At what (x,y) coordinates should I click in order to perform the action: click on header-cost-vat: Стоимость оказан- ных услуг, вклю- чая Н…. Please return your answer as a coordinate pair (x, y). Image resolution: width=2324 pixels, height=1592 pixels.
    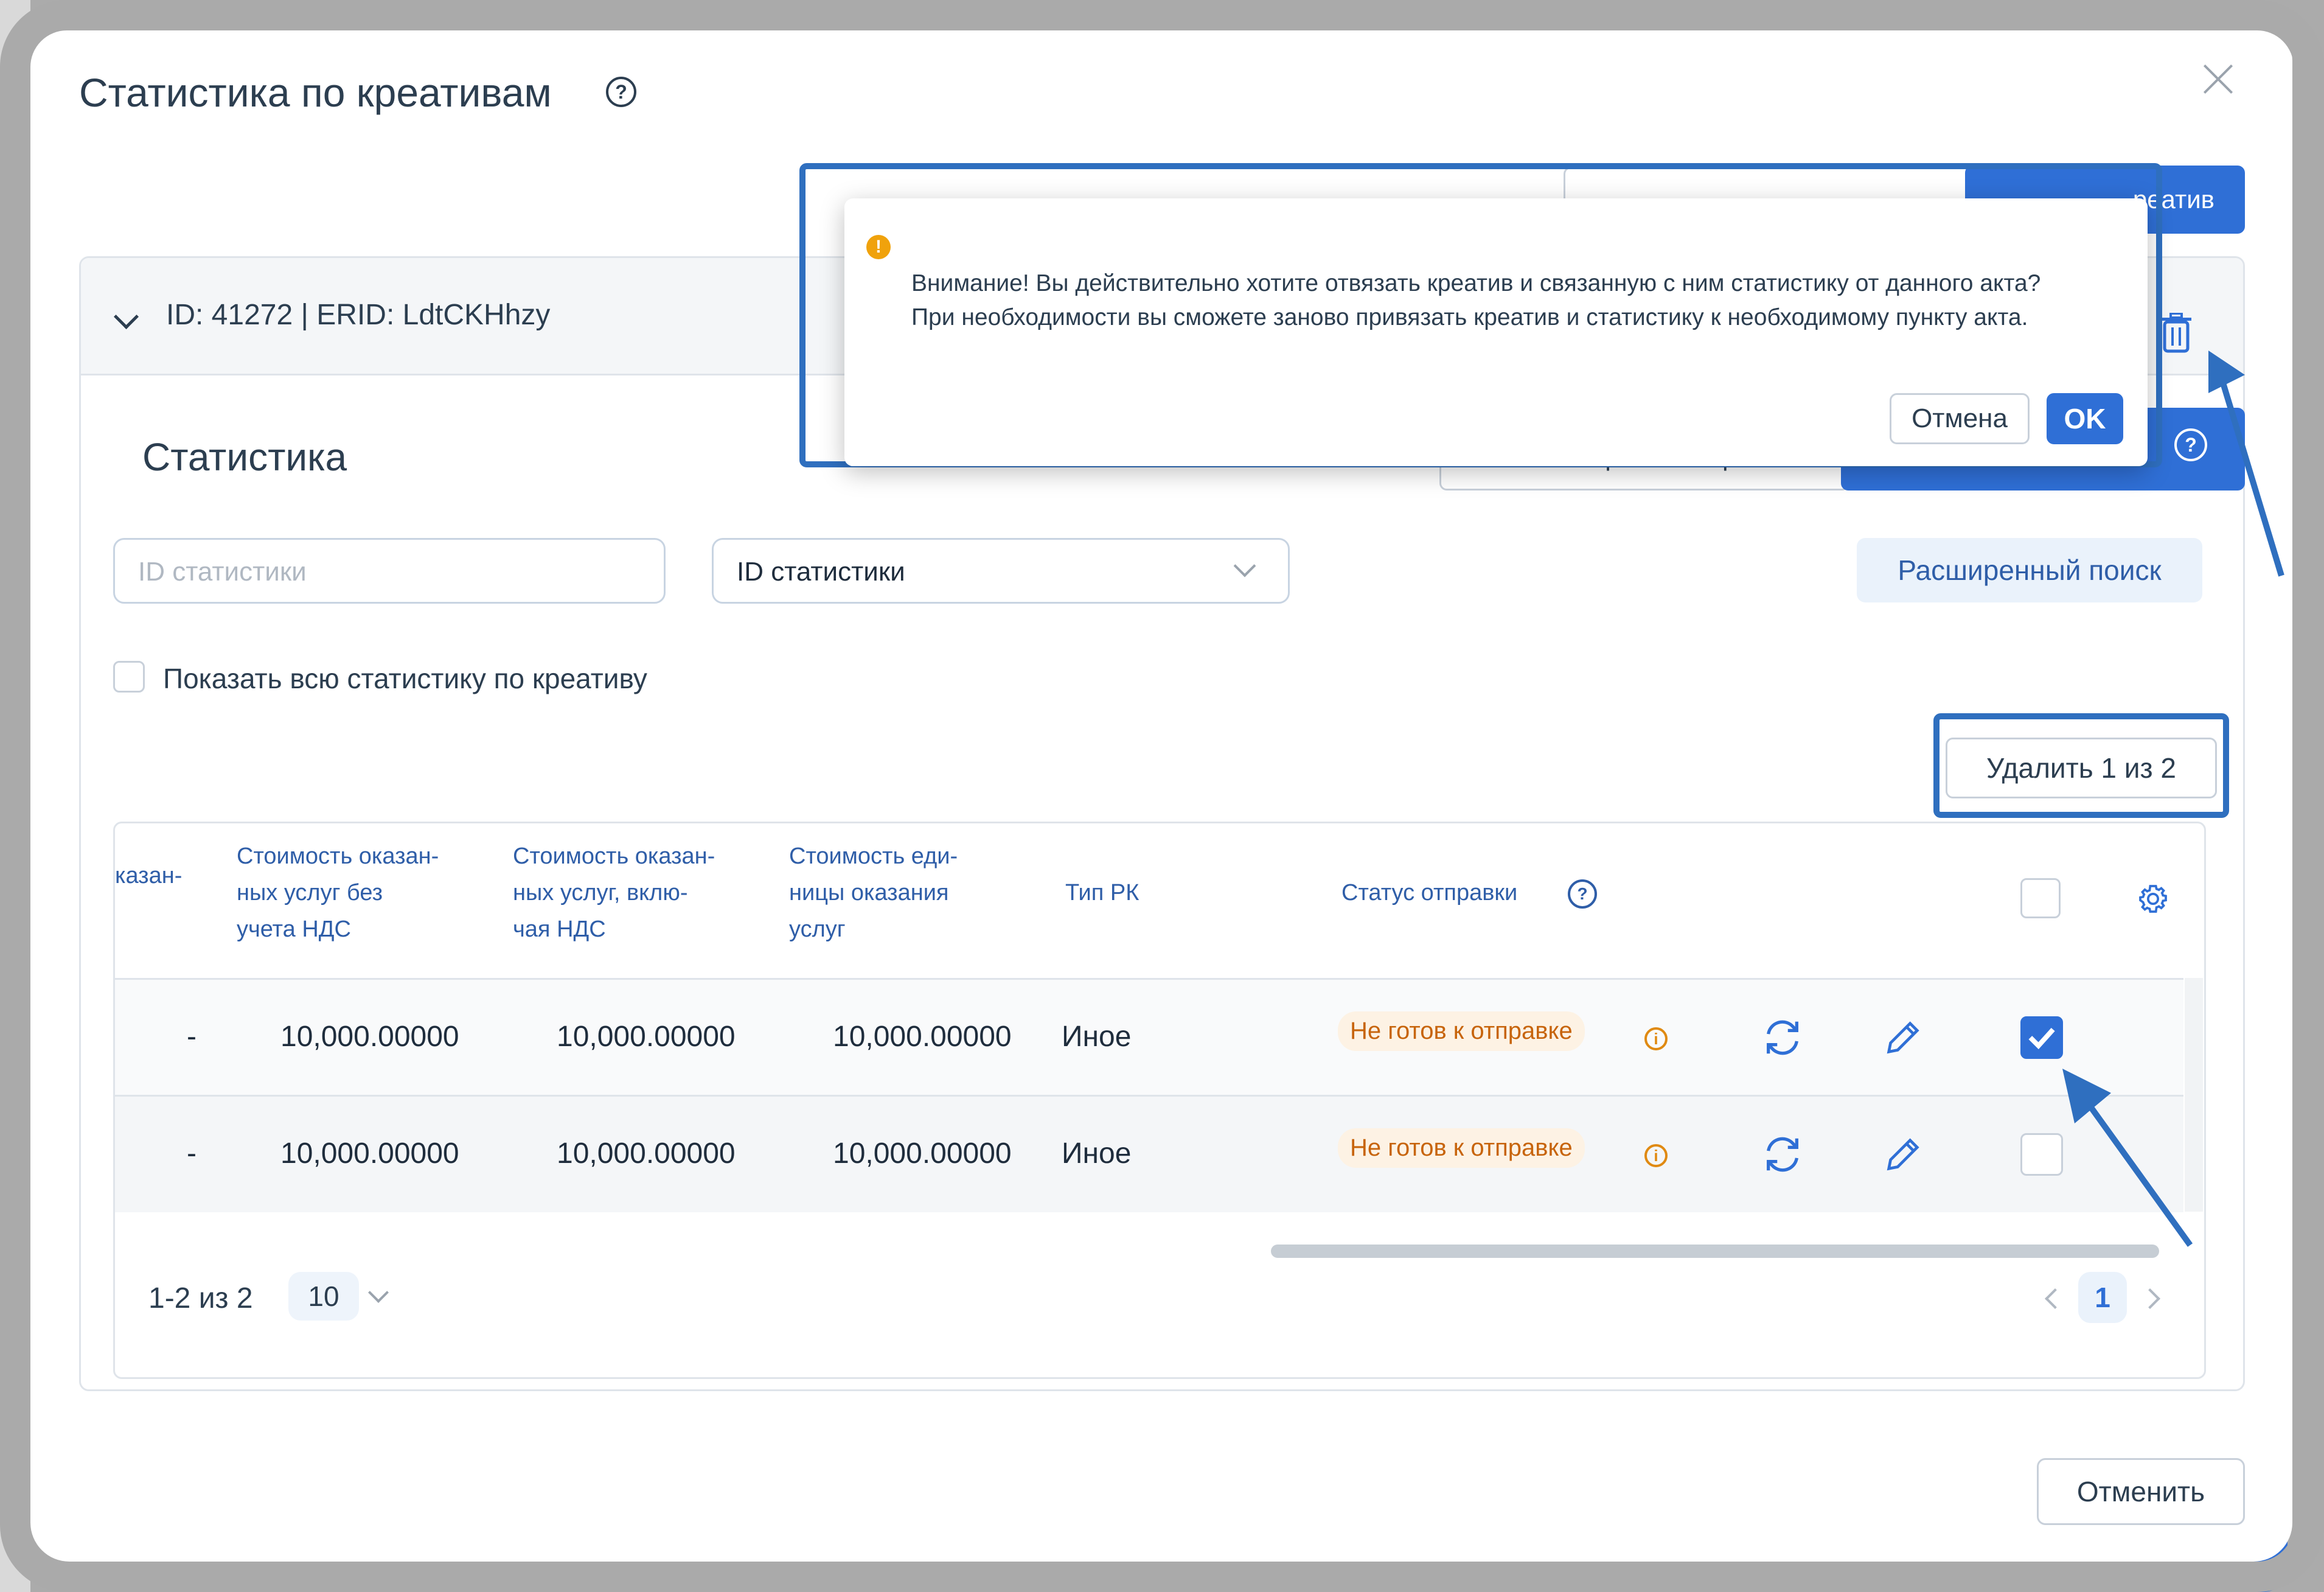
    Looking at the image, I should click on (614, 893).